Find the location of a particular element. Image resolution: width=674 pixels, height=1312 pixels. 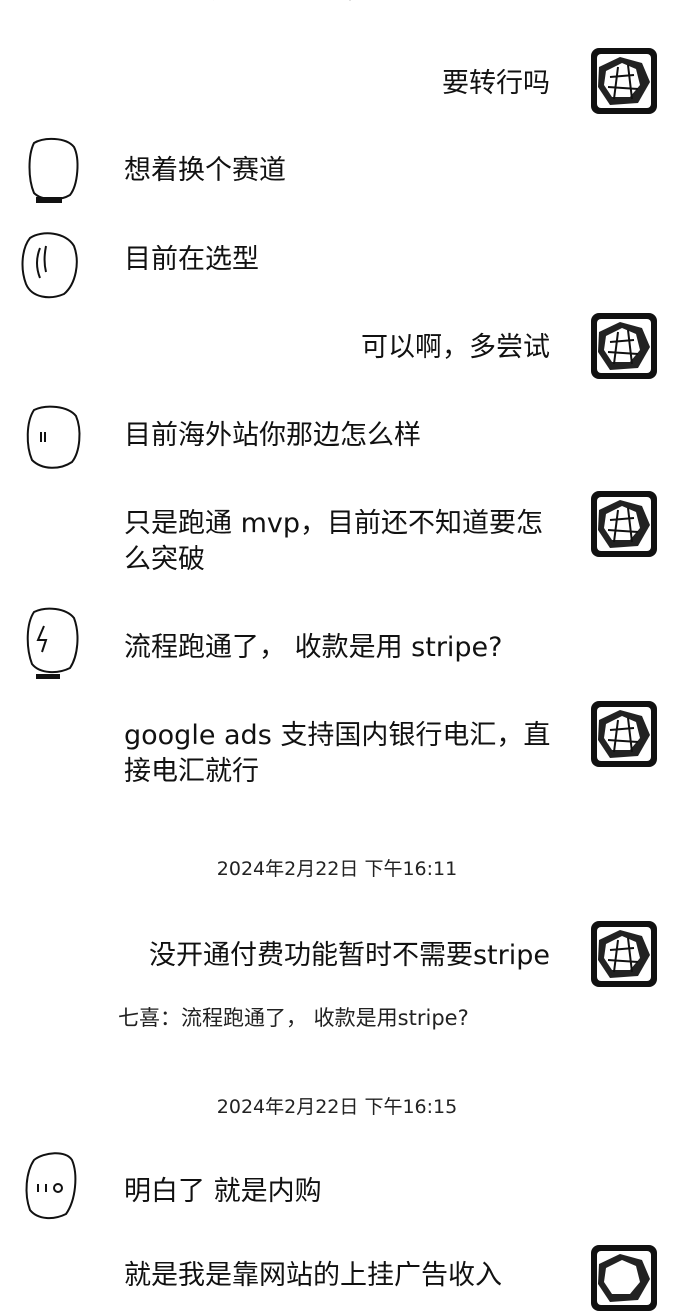

chat-message-left: 流程跑通了， 收款是用 stripe? is located at coordinates (313, 648).